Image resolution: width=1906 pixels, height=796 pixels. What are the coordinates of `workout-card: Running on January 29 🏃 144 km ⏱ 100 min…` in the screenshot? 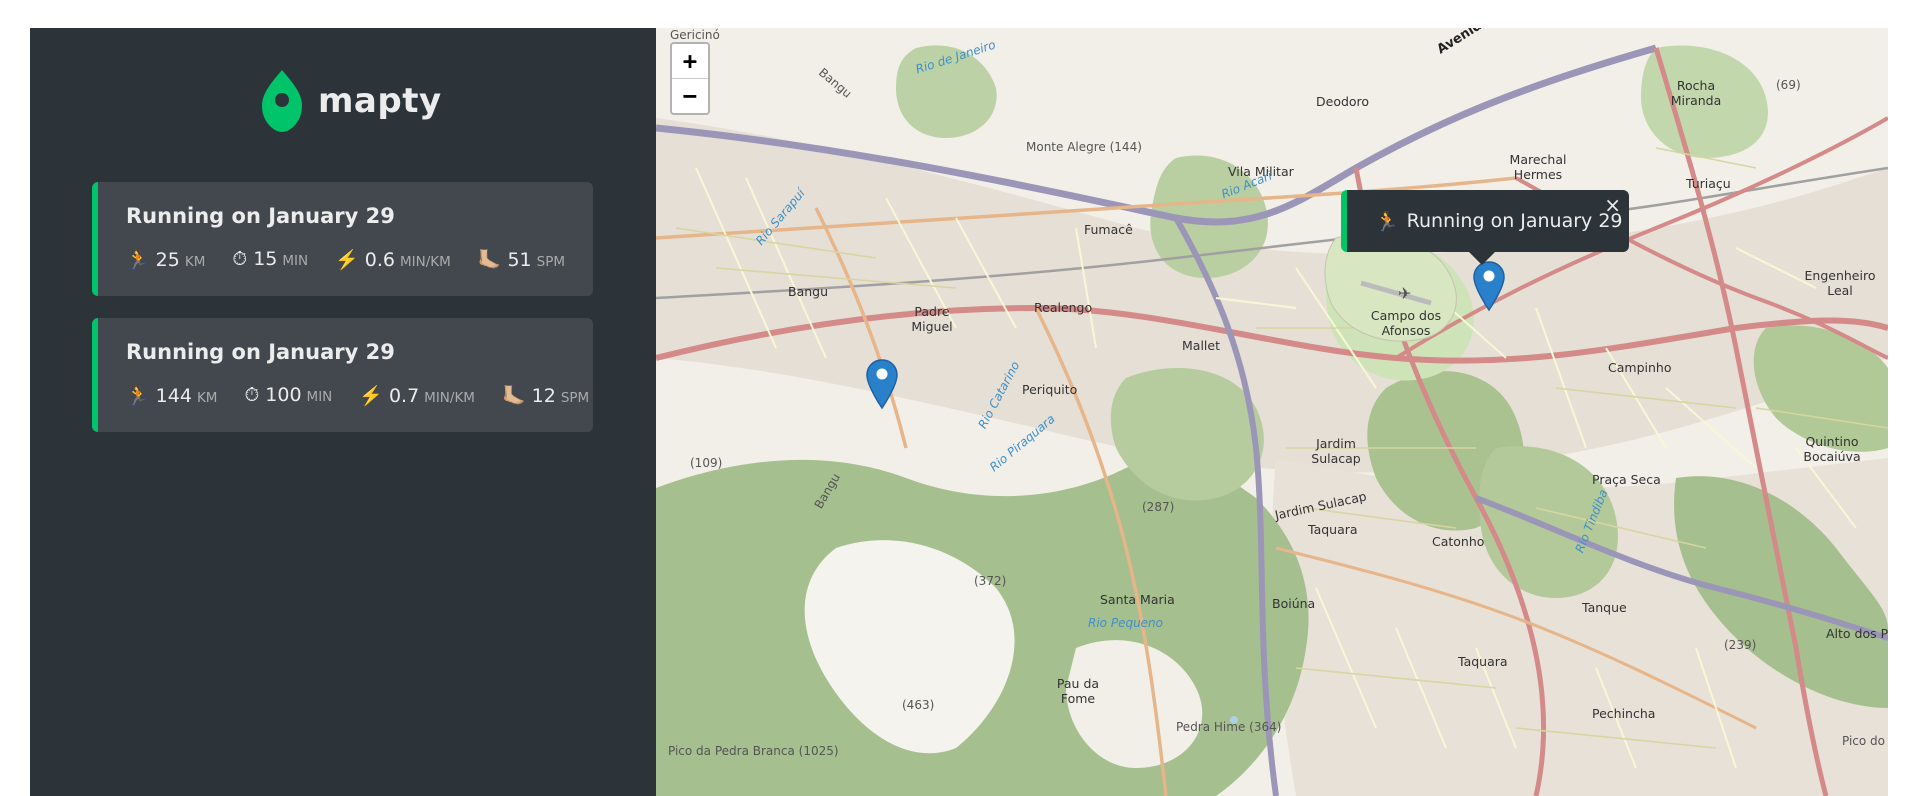 It's located at (342, 375).